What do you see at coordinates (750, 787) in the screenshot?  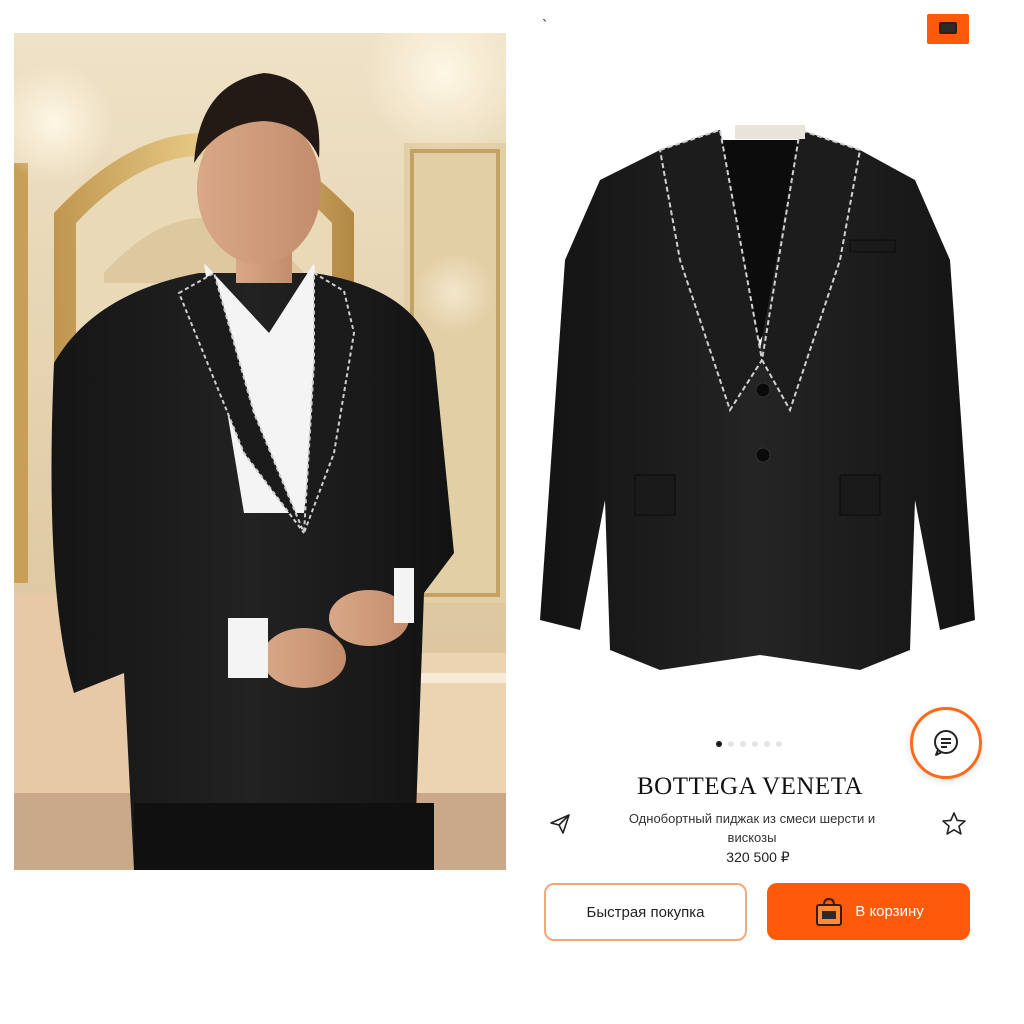 I see `brand-name: BOTTEGA VENETA` at bounding box center [750, 787].